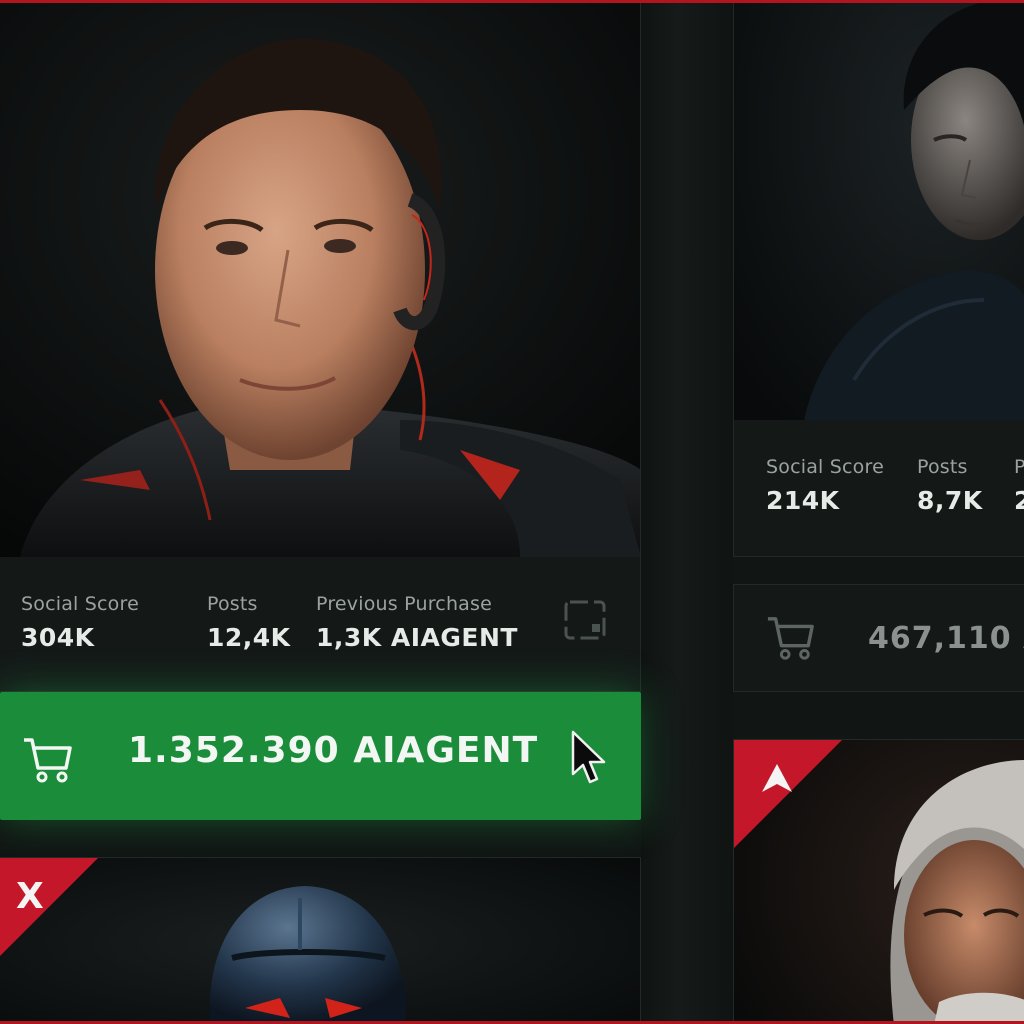 This screenshot has height=1024, width=1024. Describe the element at coordinates (80, 622) in the screenshot. I see `stat-social-score: Social Score 304K` at that location.